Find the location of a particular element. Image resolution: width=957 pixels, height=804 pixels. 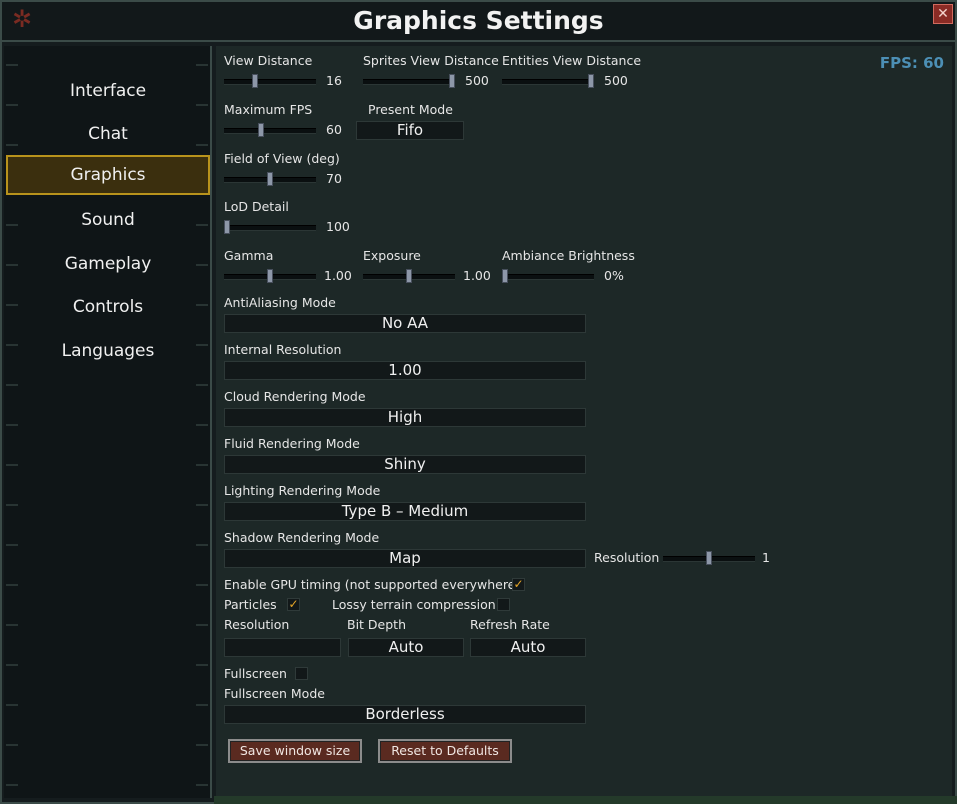

lossy-terrain-label: Lossy terrain compression is located at coordinates (414, 604).